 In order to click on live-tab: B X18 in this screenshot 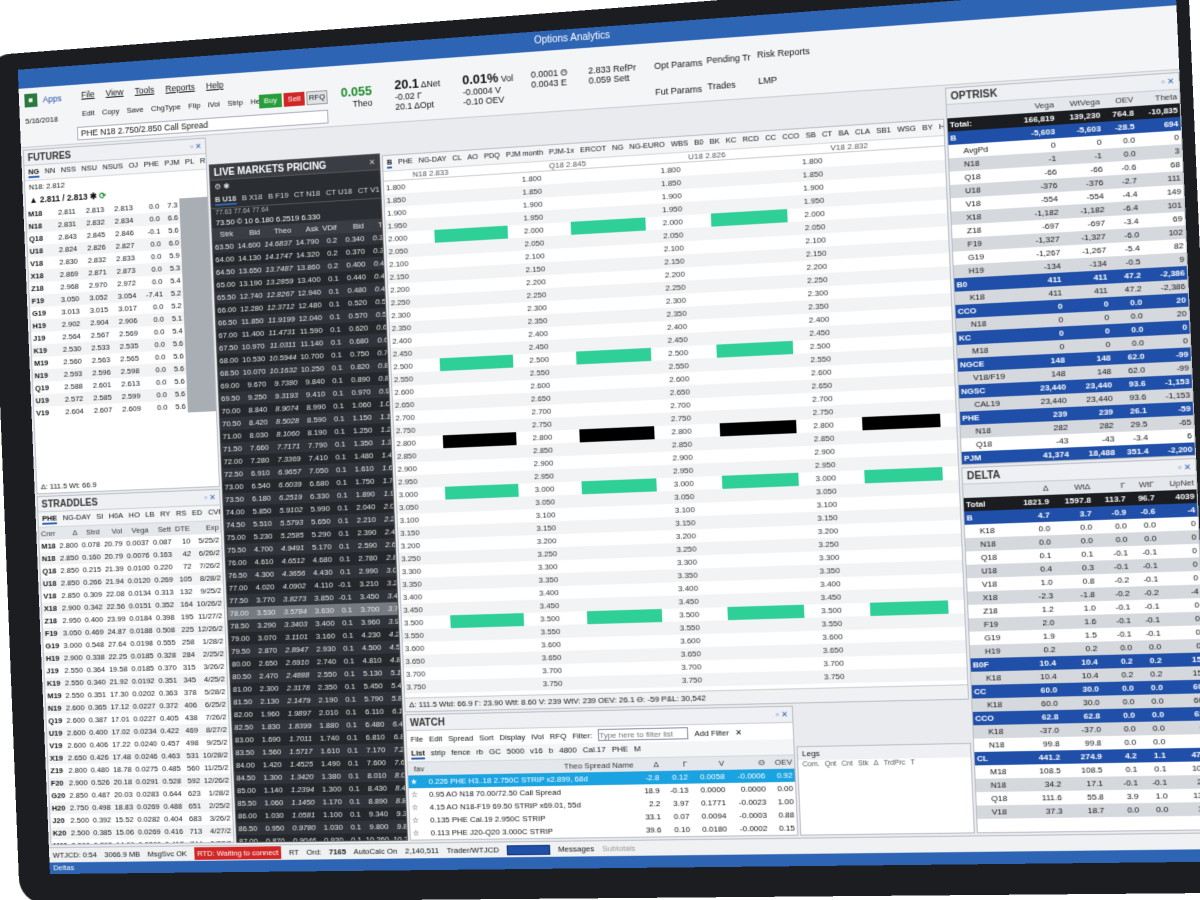, I will do `click(252, 198)`.